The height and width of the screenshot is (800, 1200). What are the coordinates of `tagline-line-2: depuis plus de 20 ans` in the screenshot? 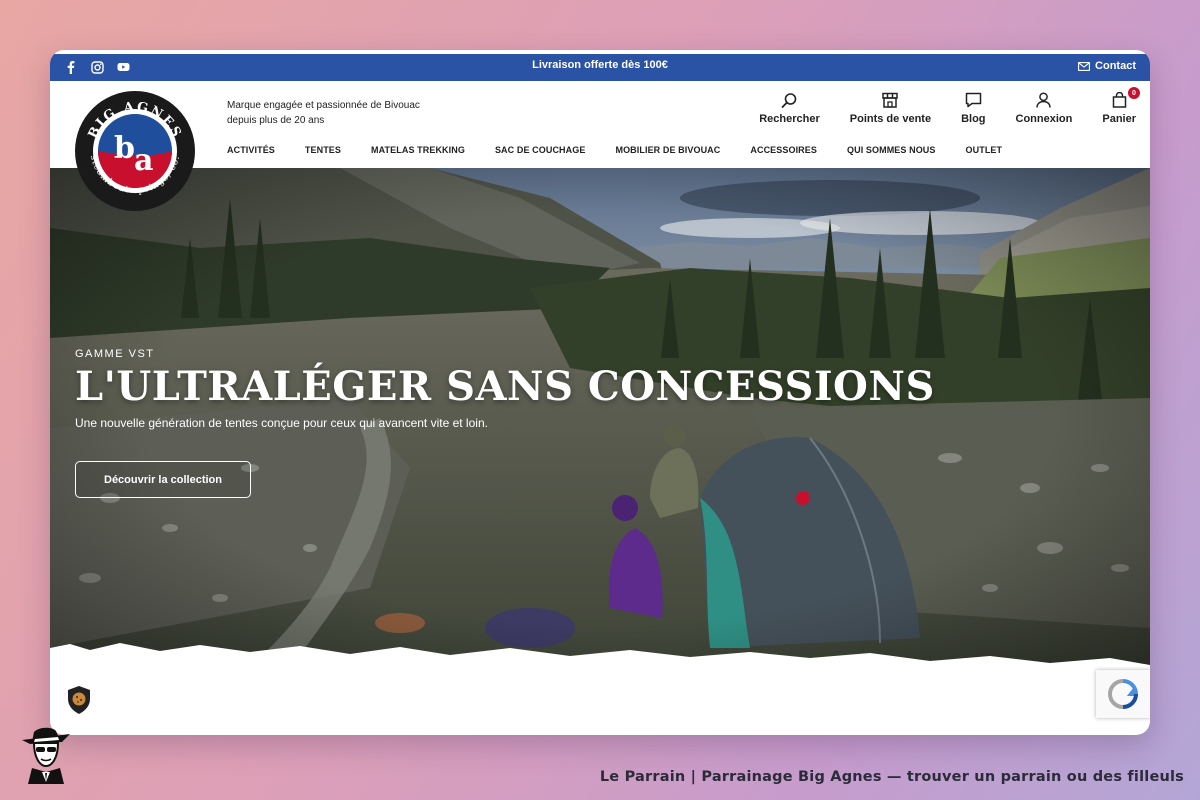 It's located at (276, 120).